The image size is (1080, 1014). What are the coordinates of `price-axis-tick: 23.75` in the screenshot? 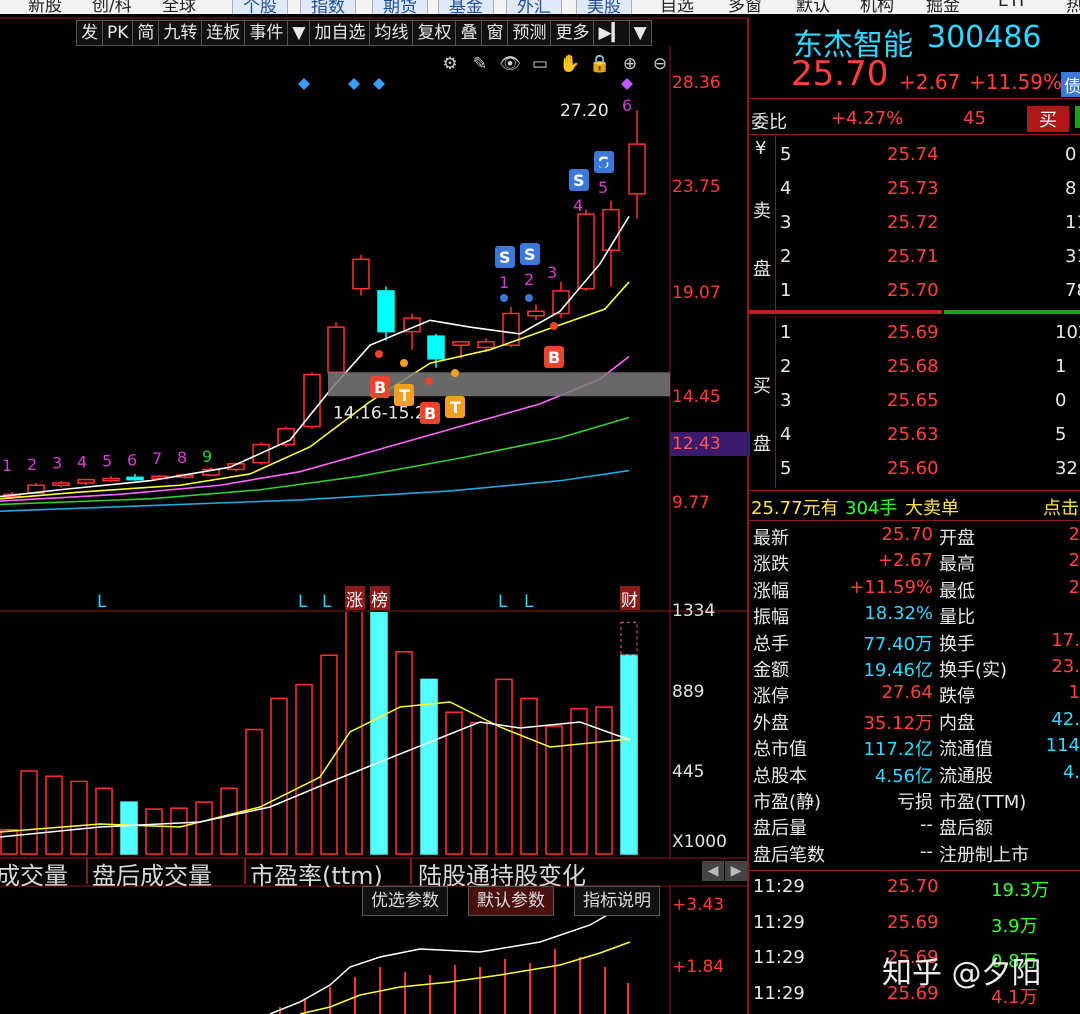 It's located at (696, 187).